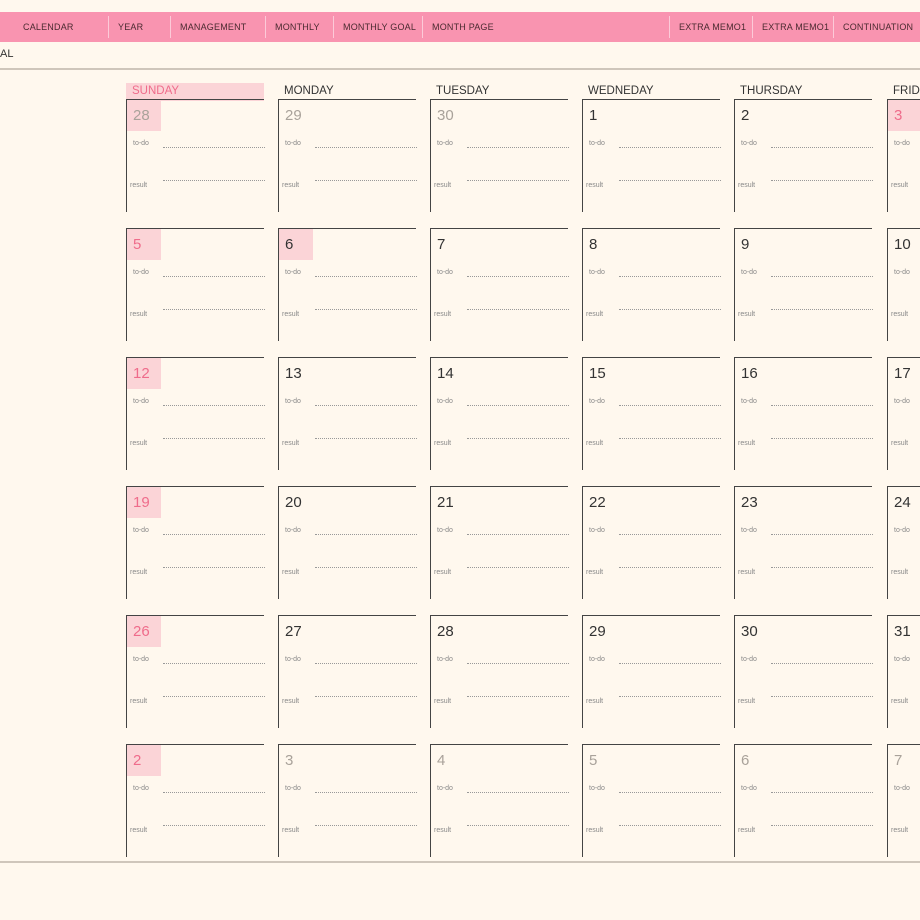 This screenshot has width=920, height=920. Describe the element at coordinates (903, 284) in the screenshot. I see `day-cell: 10 to-do result` at that location.